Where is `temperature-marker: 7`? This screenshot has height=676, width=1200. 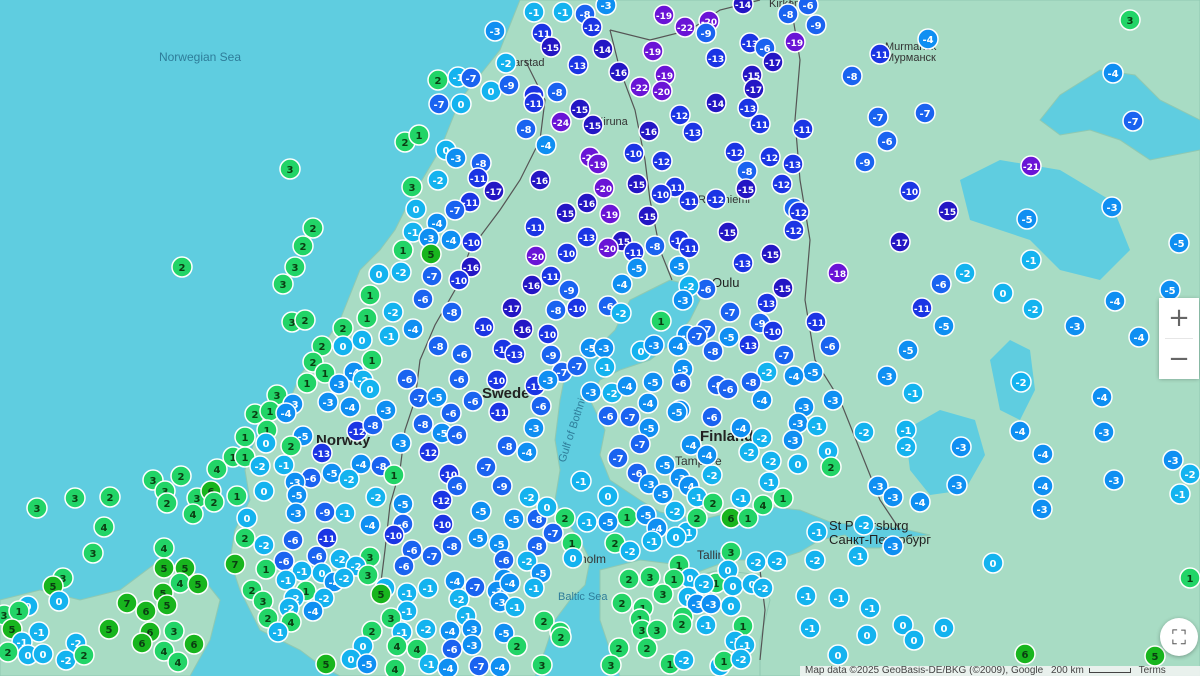 temperature-marker: 7 is located at coordinates (127, 603).